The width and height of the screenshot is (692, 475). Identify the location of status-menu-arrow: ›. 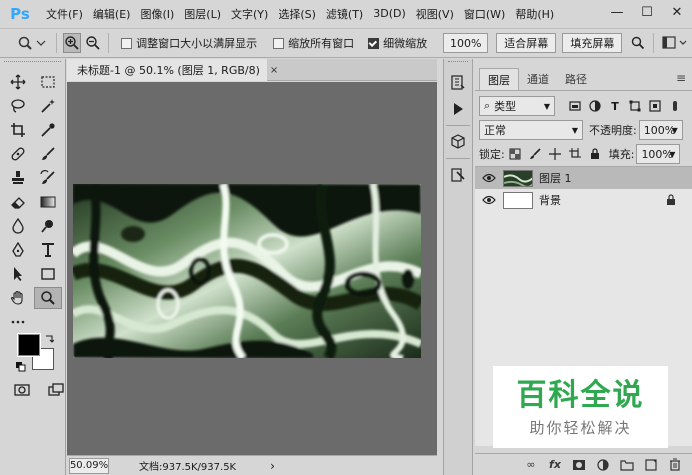
(272, 466).